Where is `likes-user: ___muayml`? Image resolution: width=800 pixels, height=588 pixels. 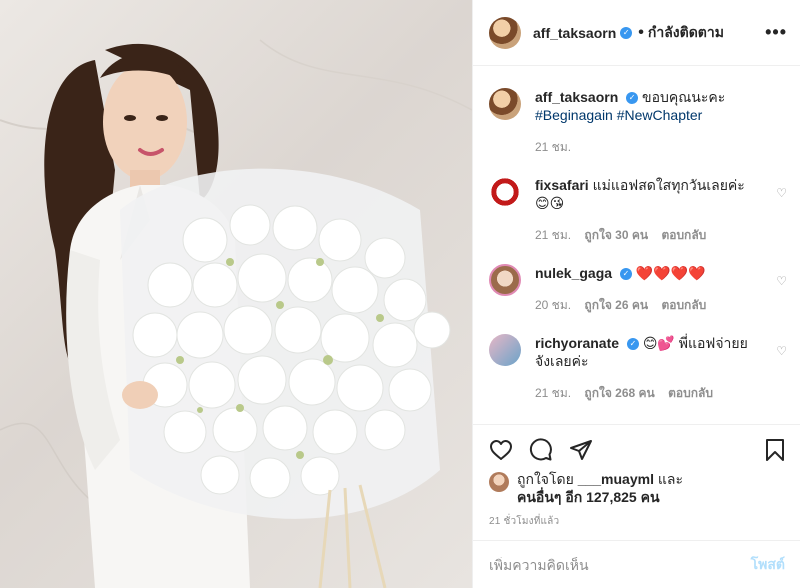 likes-user: ___muayml is located at coordinates (616, 479).